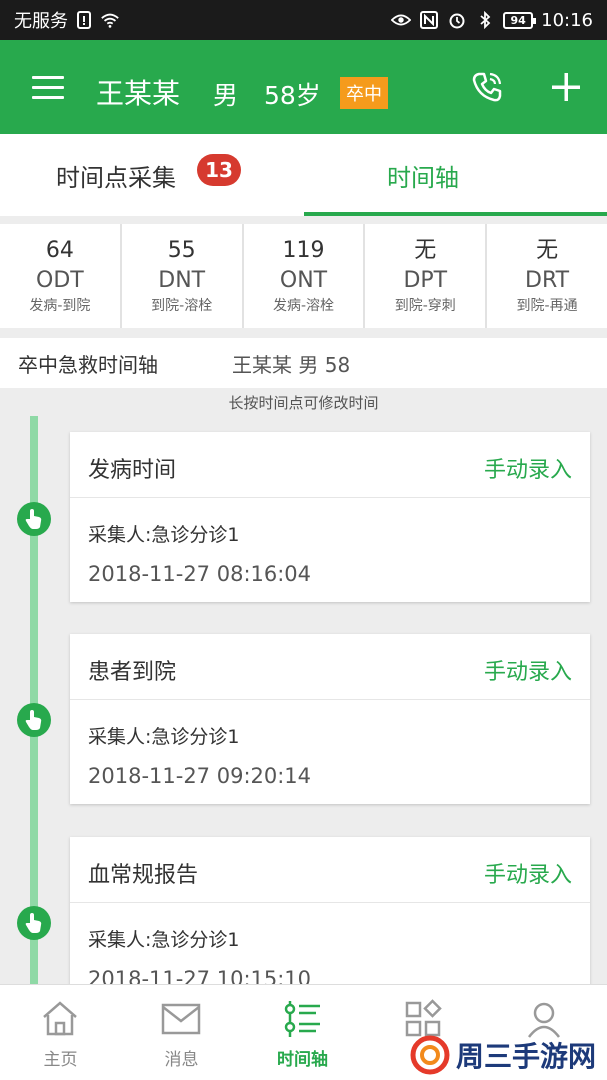 This screenshot has height=1080, width=607. I want to click on section-title: 卒中急救时间轴, so click(88, 364).